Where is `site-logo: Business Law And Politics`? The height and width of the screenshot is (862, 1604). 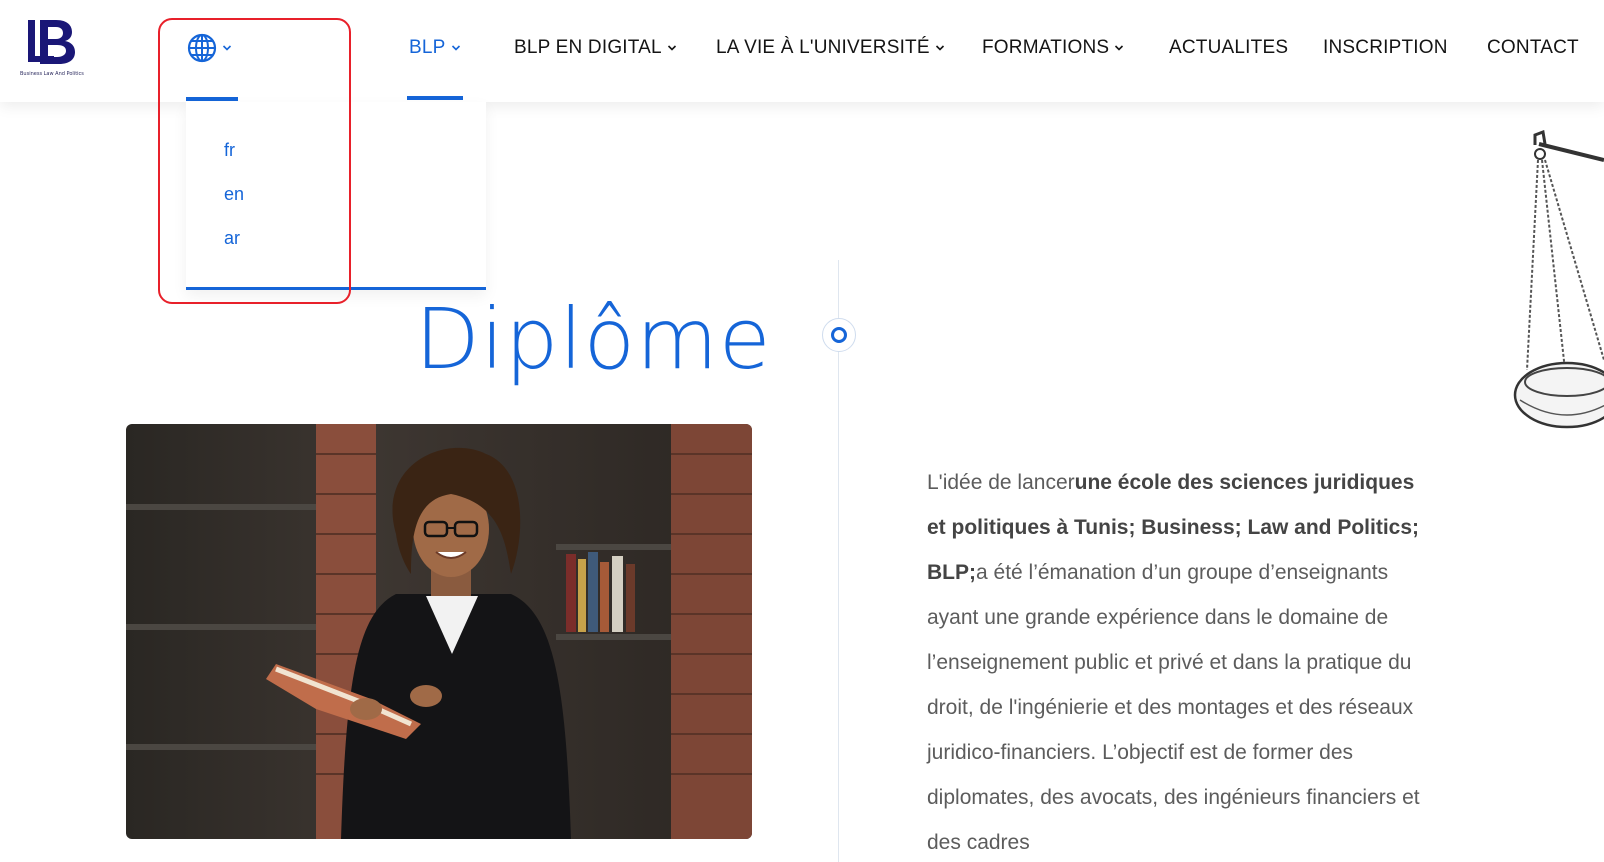 site-logo: Business Law And Politics is located at coordinates (51, 49).